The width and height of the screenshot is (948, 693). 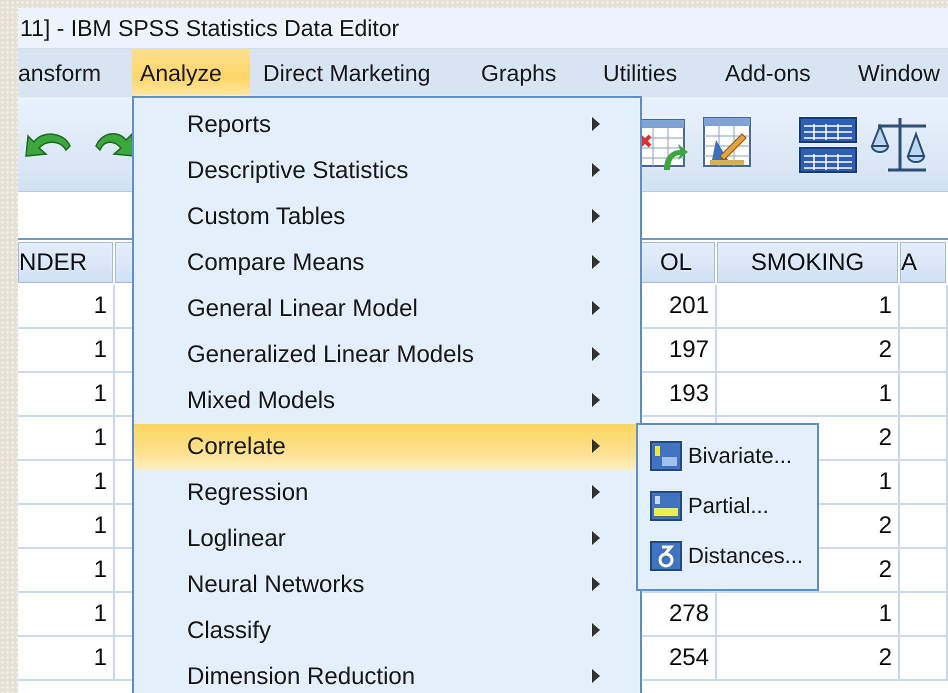 I want to click on menu-item: Compare Means, so click(x=387, y=263).